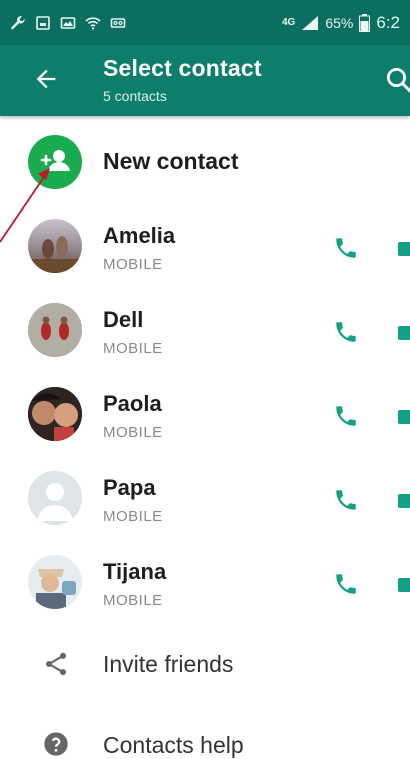  I want to click on contact-name: Paola, so click(132, 403).